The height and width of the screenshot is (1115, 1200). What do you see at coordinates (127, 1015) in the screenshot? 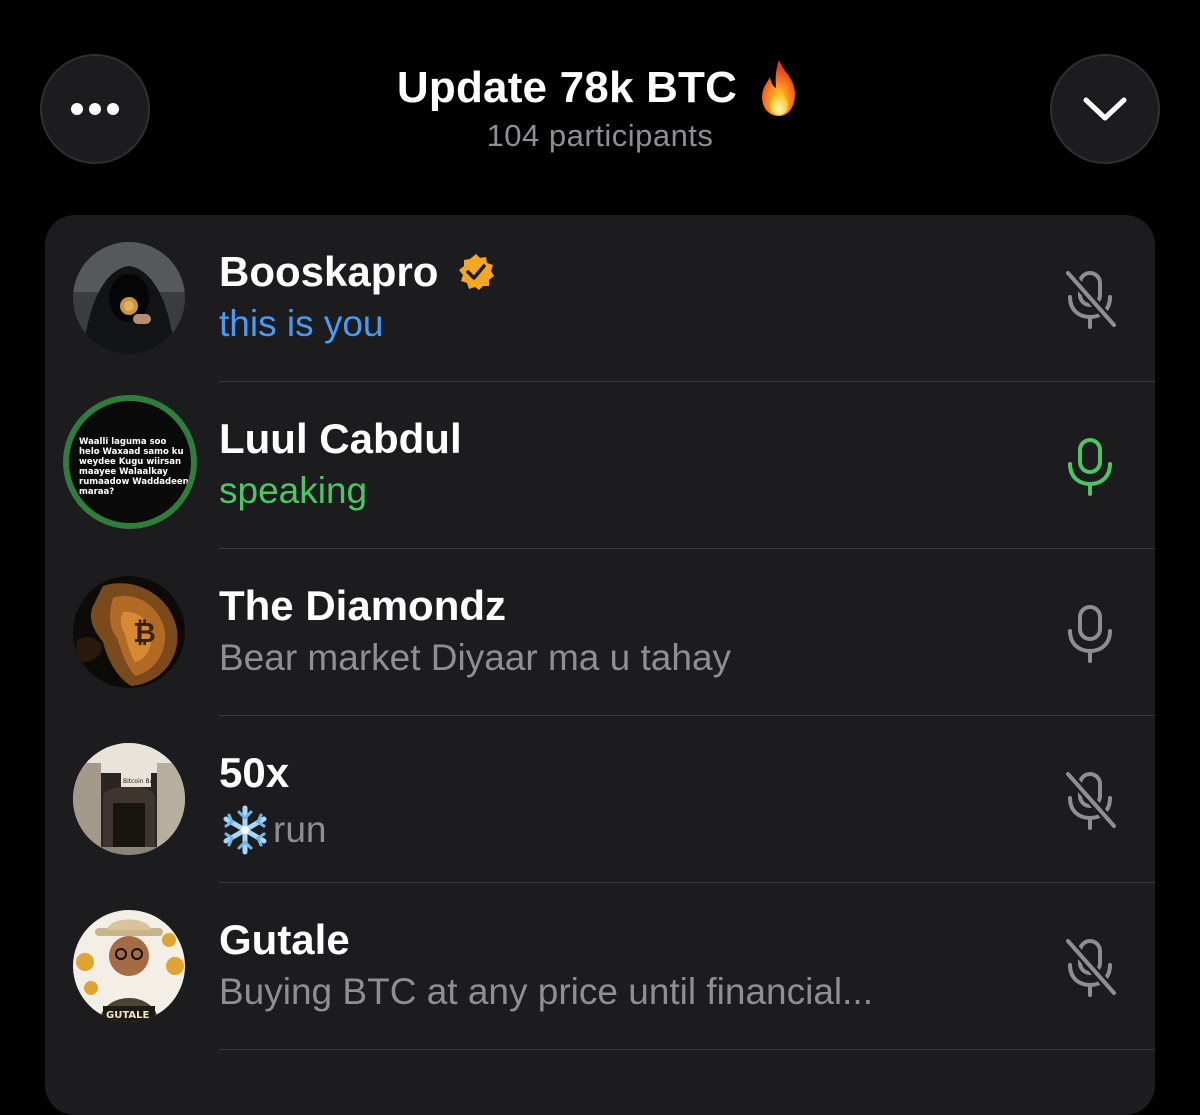
I see `gutale-label: GUTALE` at bounding box center [127, 1015].